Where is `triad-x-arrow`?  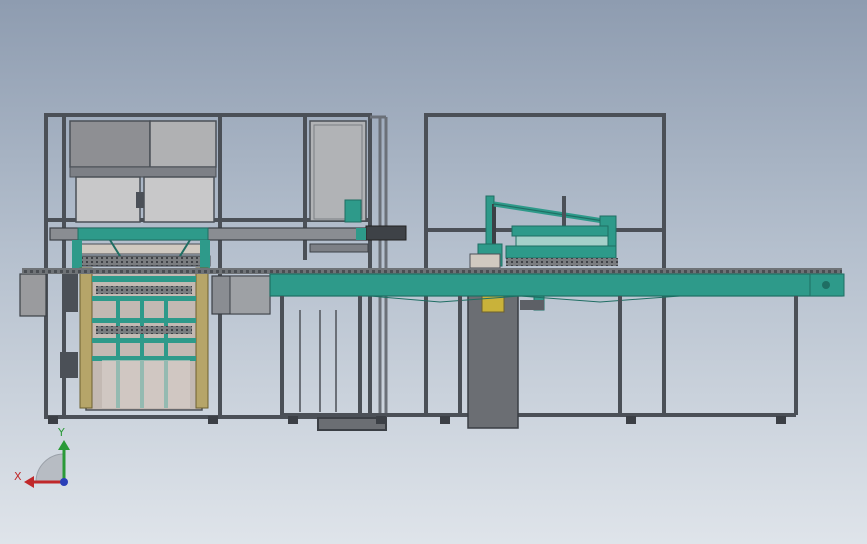 triad-x-arrow is located at coordinates (29, 482).